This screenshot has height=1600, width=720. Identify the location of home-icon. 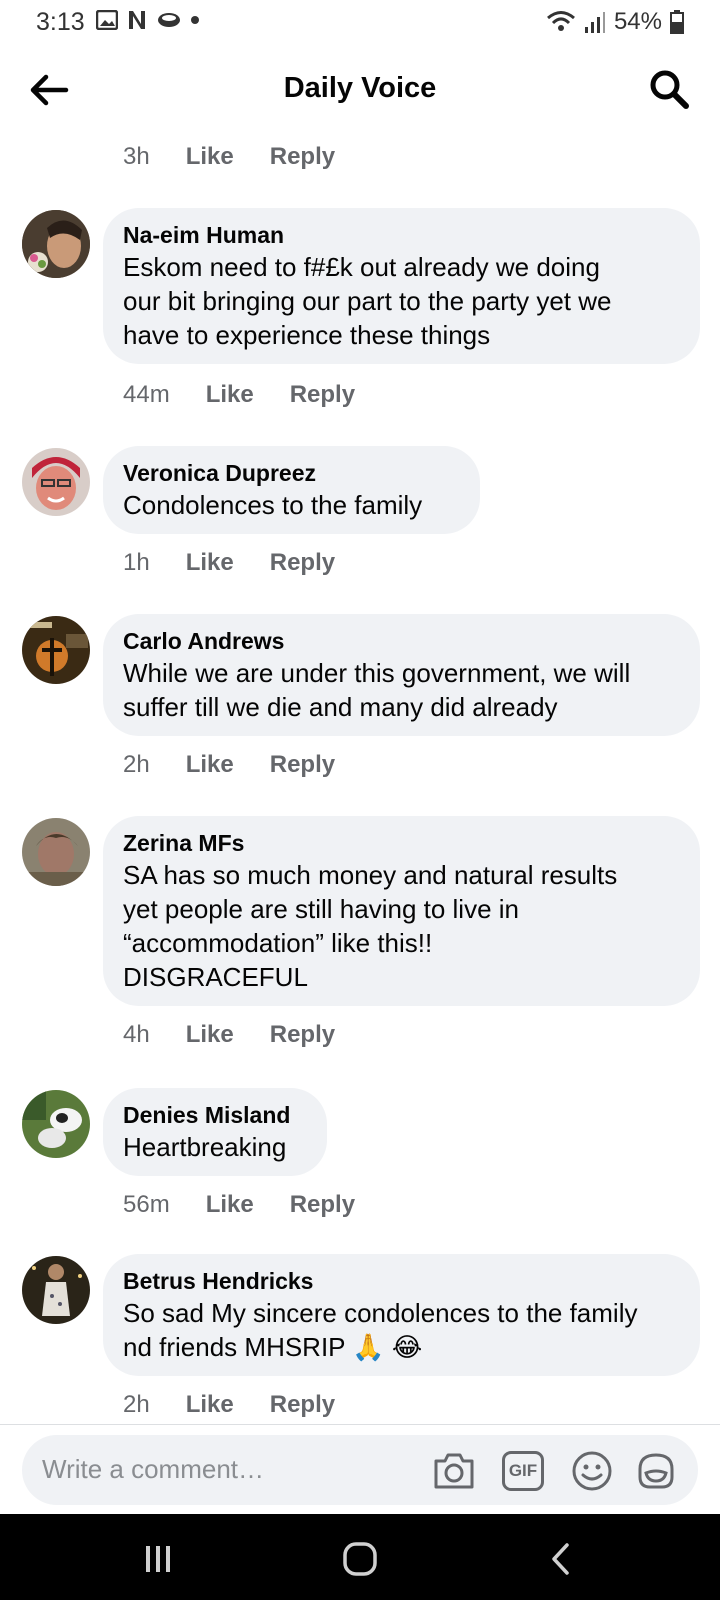
(360, 1559).